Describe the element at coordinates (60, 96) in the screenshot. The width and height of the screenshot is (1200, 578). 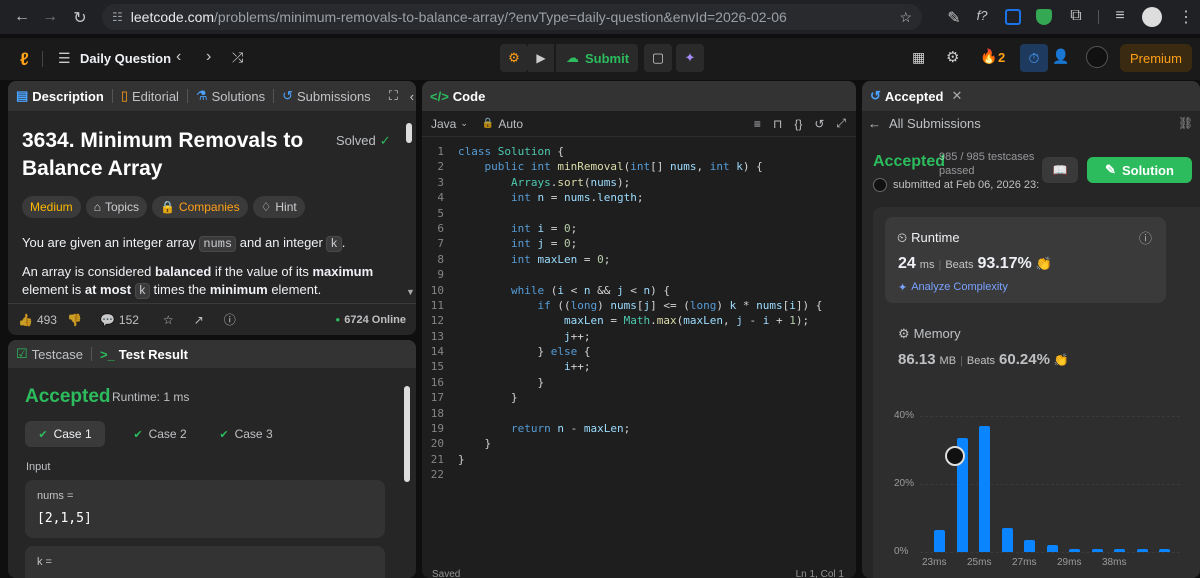
I see `tab-description: ▤ Description` at that location.